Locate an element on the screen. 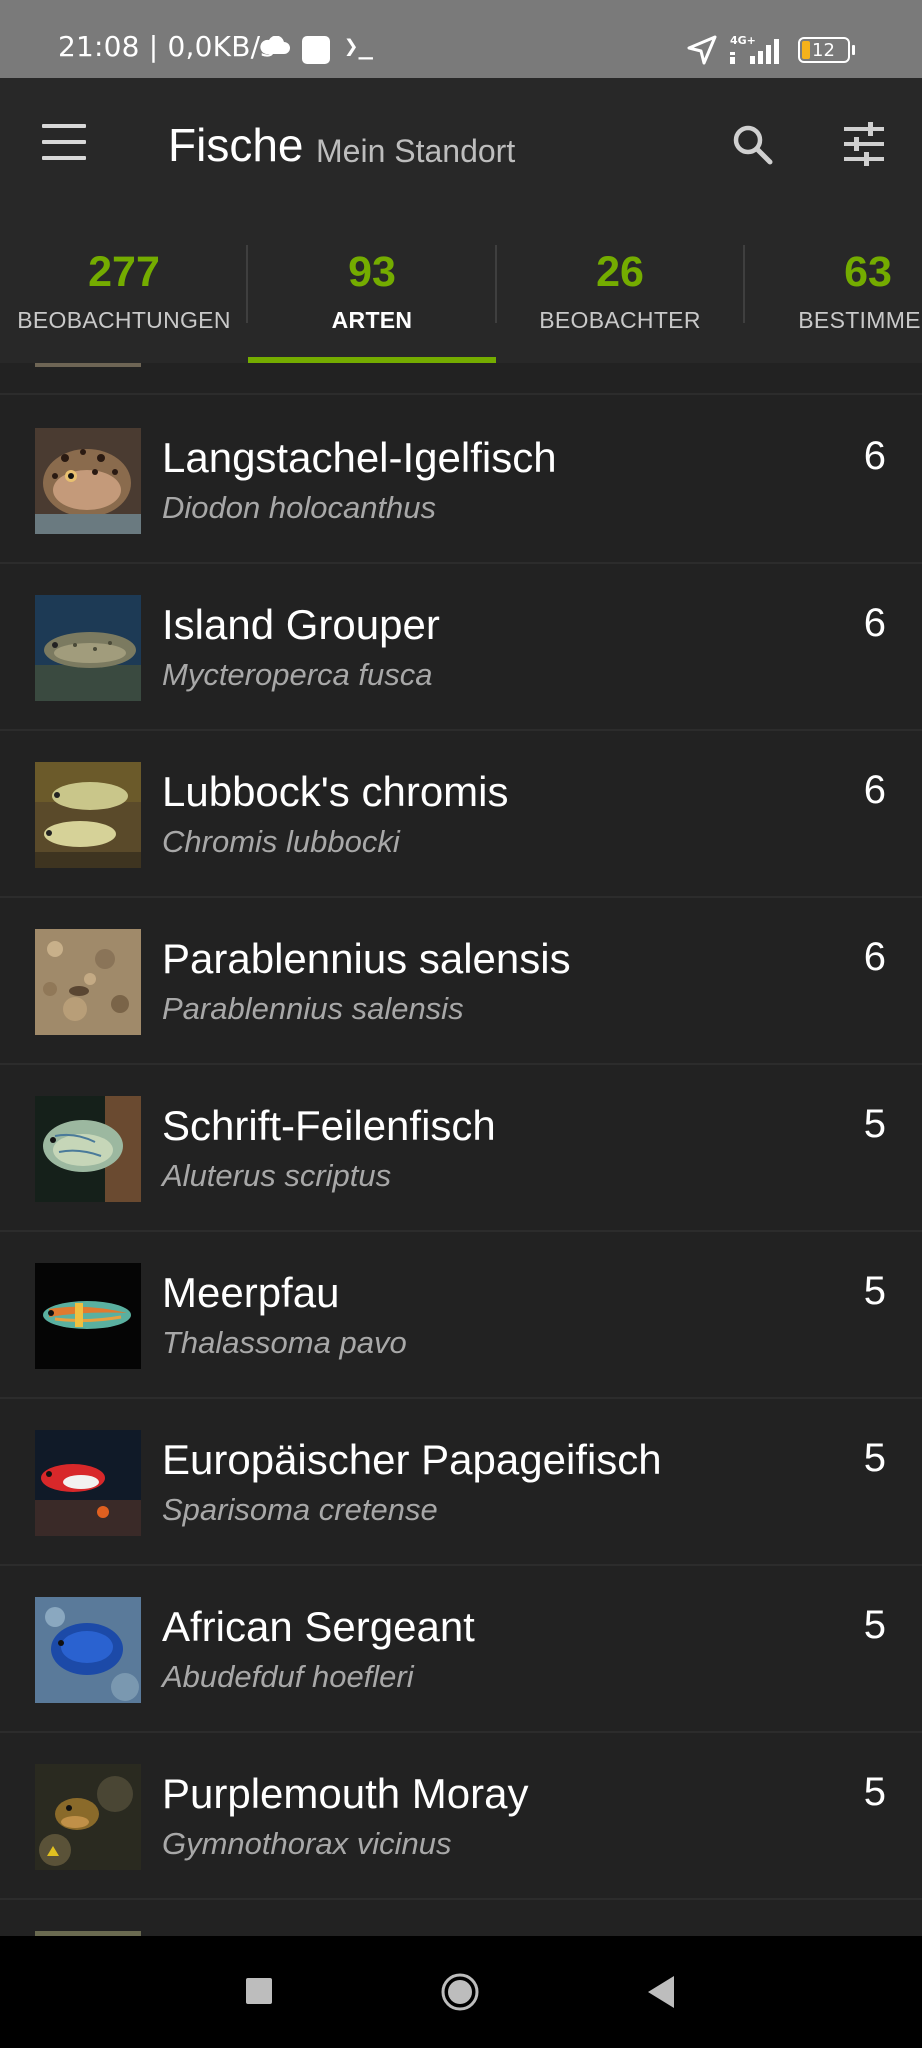 Image resolution: width=922 pixels, height=2048 pixels. tab-identifiers: 63 BESTIMMER is located at coordinates (833, 293).